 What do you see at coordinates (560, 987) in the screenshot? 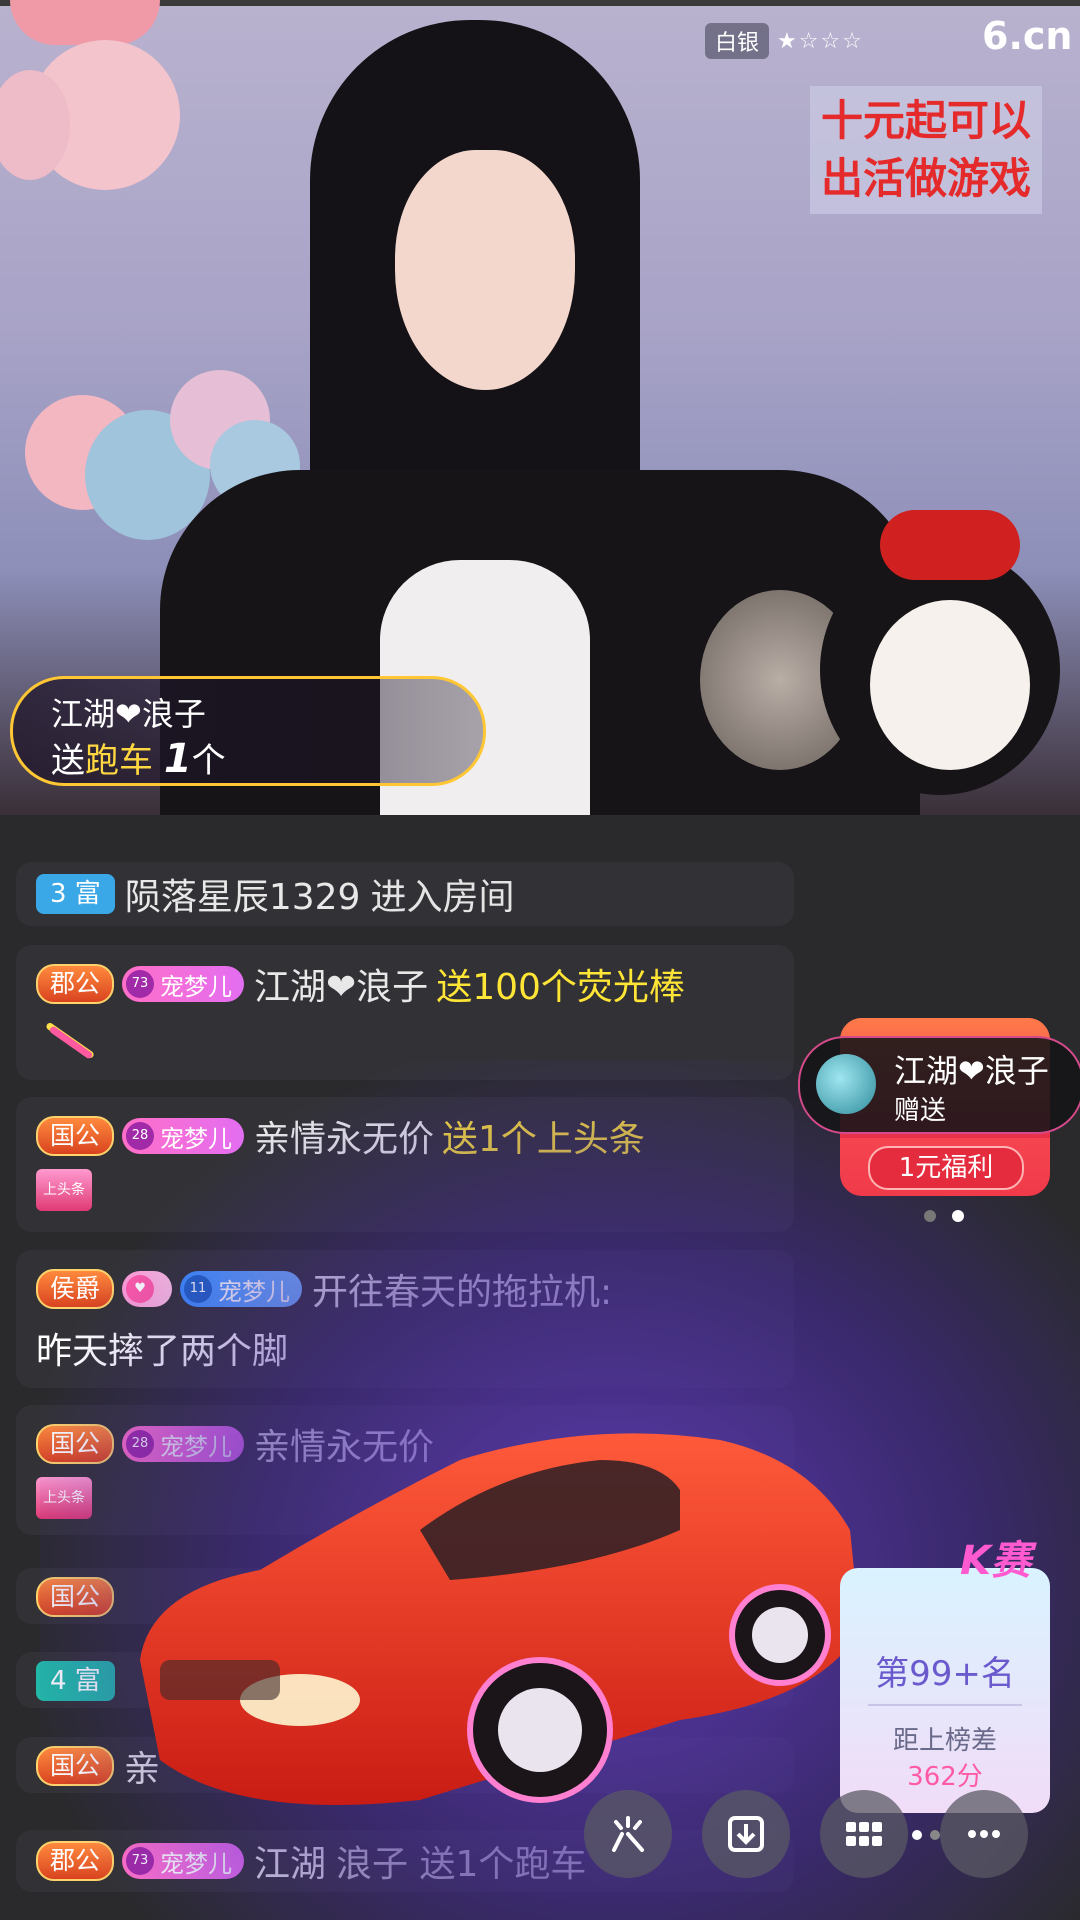
I see `chat-gift-text: 送100个荧光棒` at bounding box center [560, 987].